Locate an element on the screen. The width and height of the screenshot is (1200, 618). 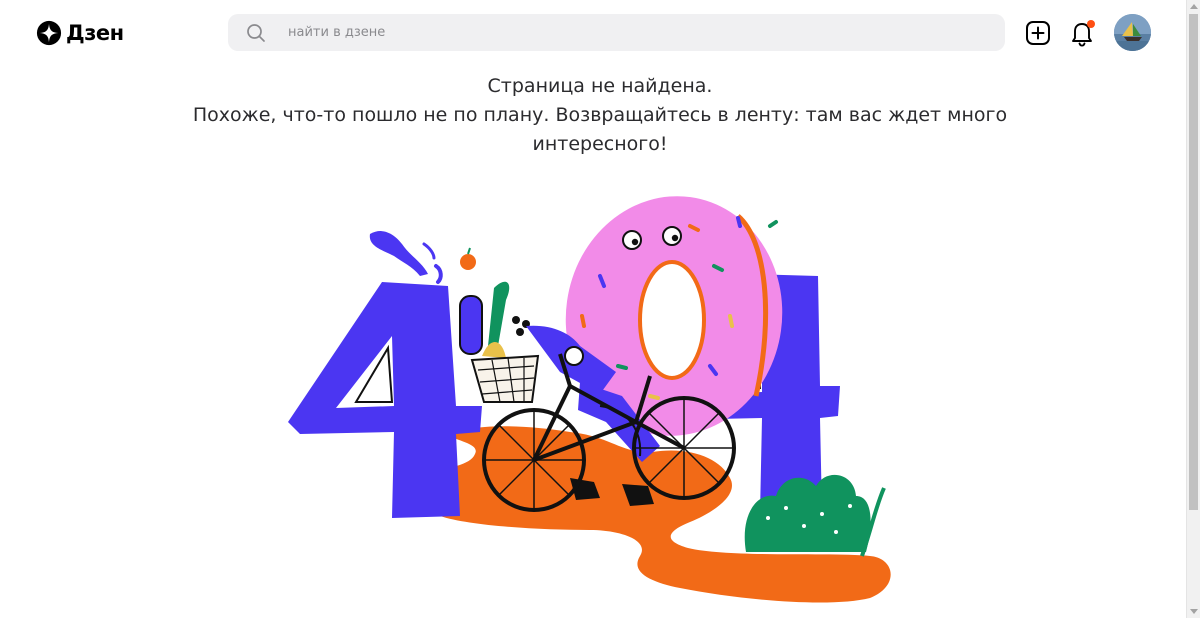
zen-logo-link: Дзен is located at coordinates (80, 33).